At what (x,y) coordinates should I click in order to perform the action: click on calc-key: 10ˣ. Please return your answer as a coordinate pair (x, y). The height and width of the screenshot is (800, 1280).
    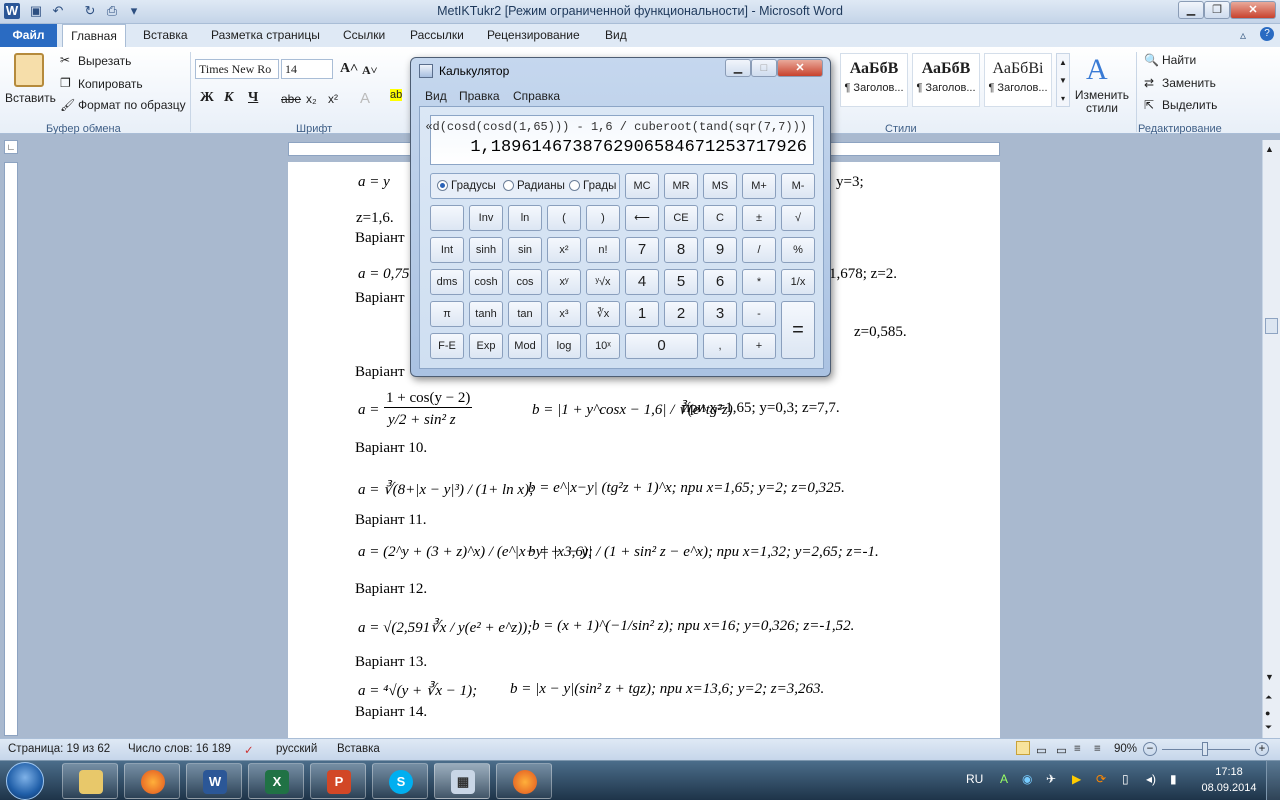
    Looking at the image, I should click on (603, 346).